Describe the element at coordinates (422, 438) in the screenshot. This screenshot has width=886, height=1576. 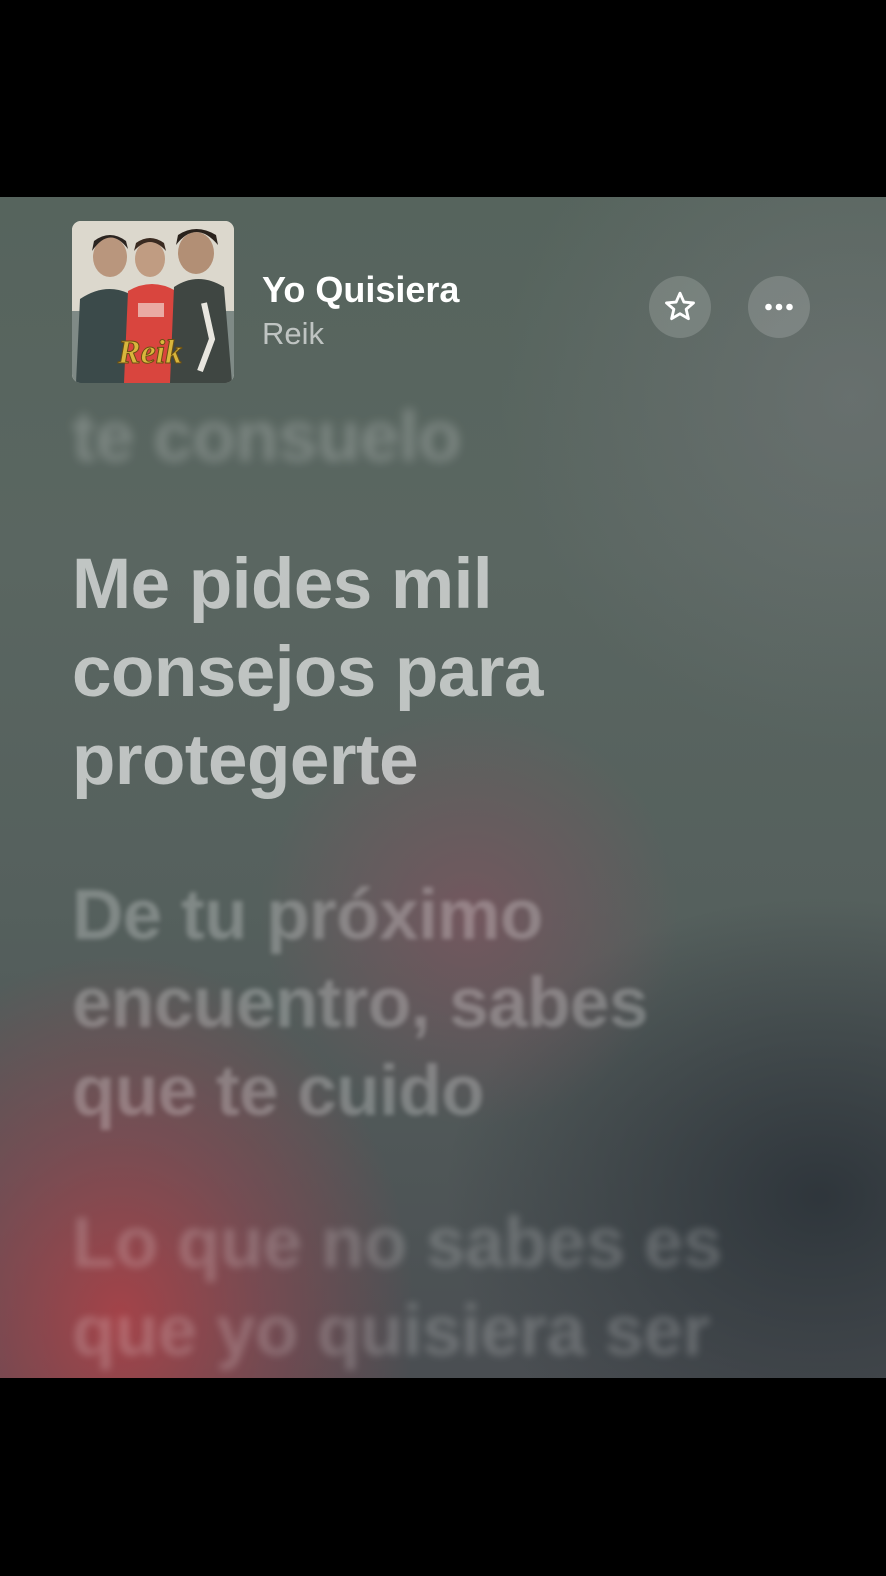
I see `lyric-line-previous: te consuelo` at that location.